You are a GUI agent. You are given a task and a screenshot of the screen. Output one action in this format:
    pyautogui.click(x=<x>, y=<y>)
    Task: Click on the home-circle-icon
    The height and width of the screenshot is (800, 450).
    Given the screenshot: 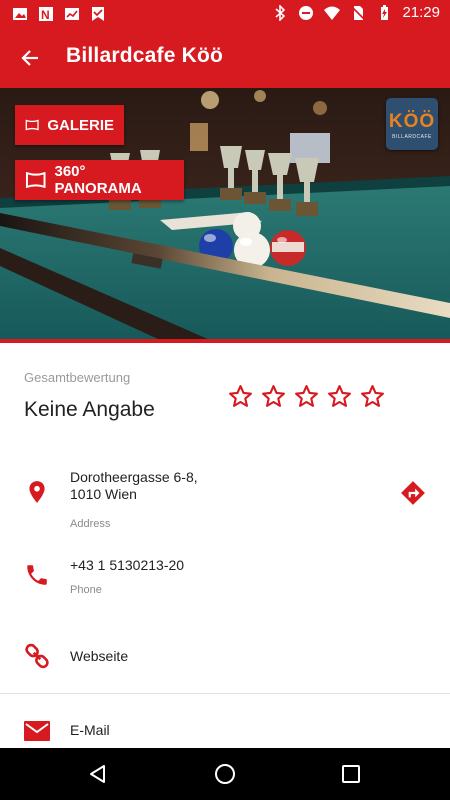 What is the action you would take?
    pyautogui.click(x=225, y=774)
    